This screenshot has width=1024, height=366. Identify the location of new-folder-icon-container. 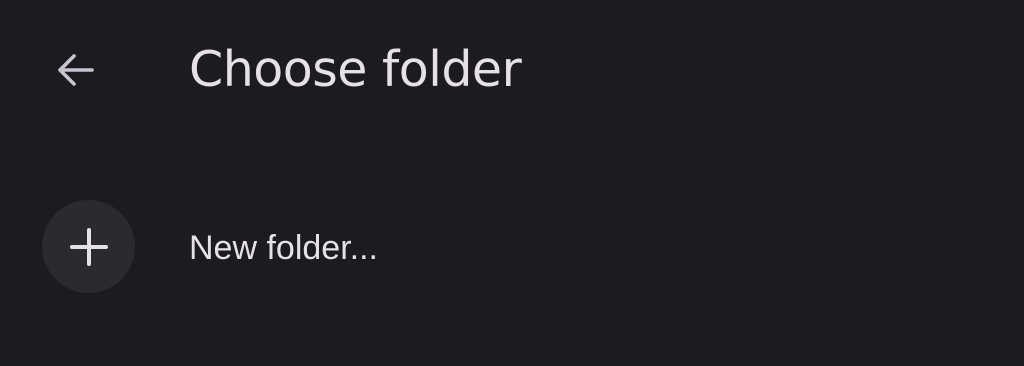
(88, 246).